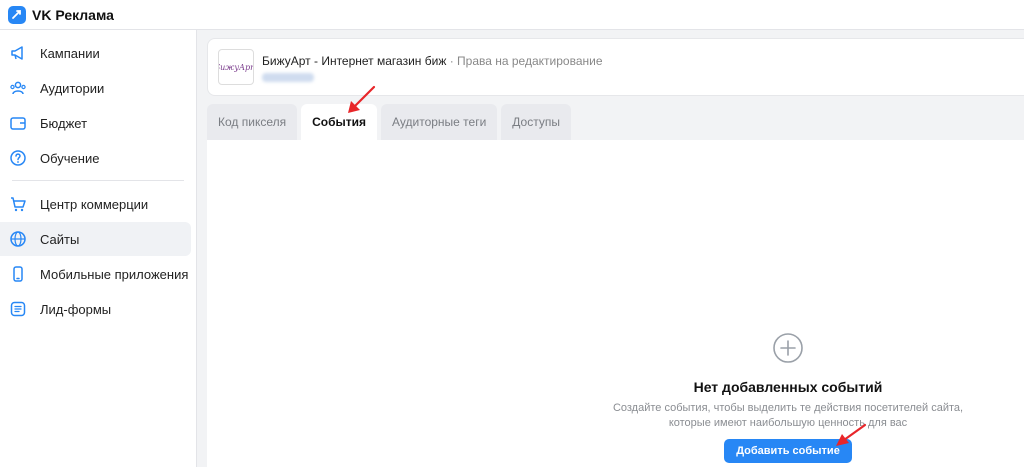 Image resolution: width=1024 pixels, height=467 pixels. Describe the element at coordinates (536, 122) in the screenshot. I see `tab-access: Доступы` at that location.